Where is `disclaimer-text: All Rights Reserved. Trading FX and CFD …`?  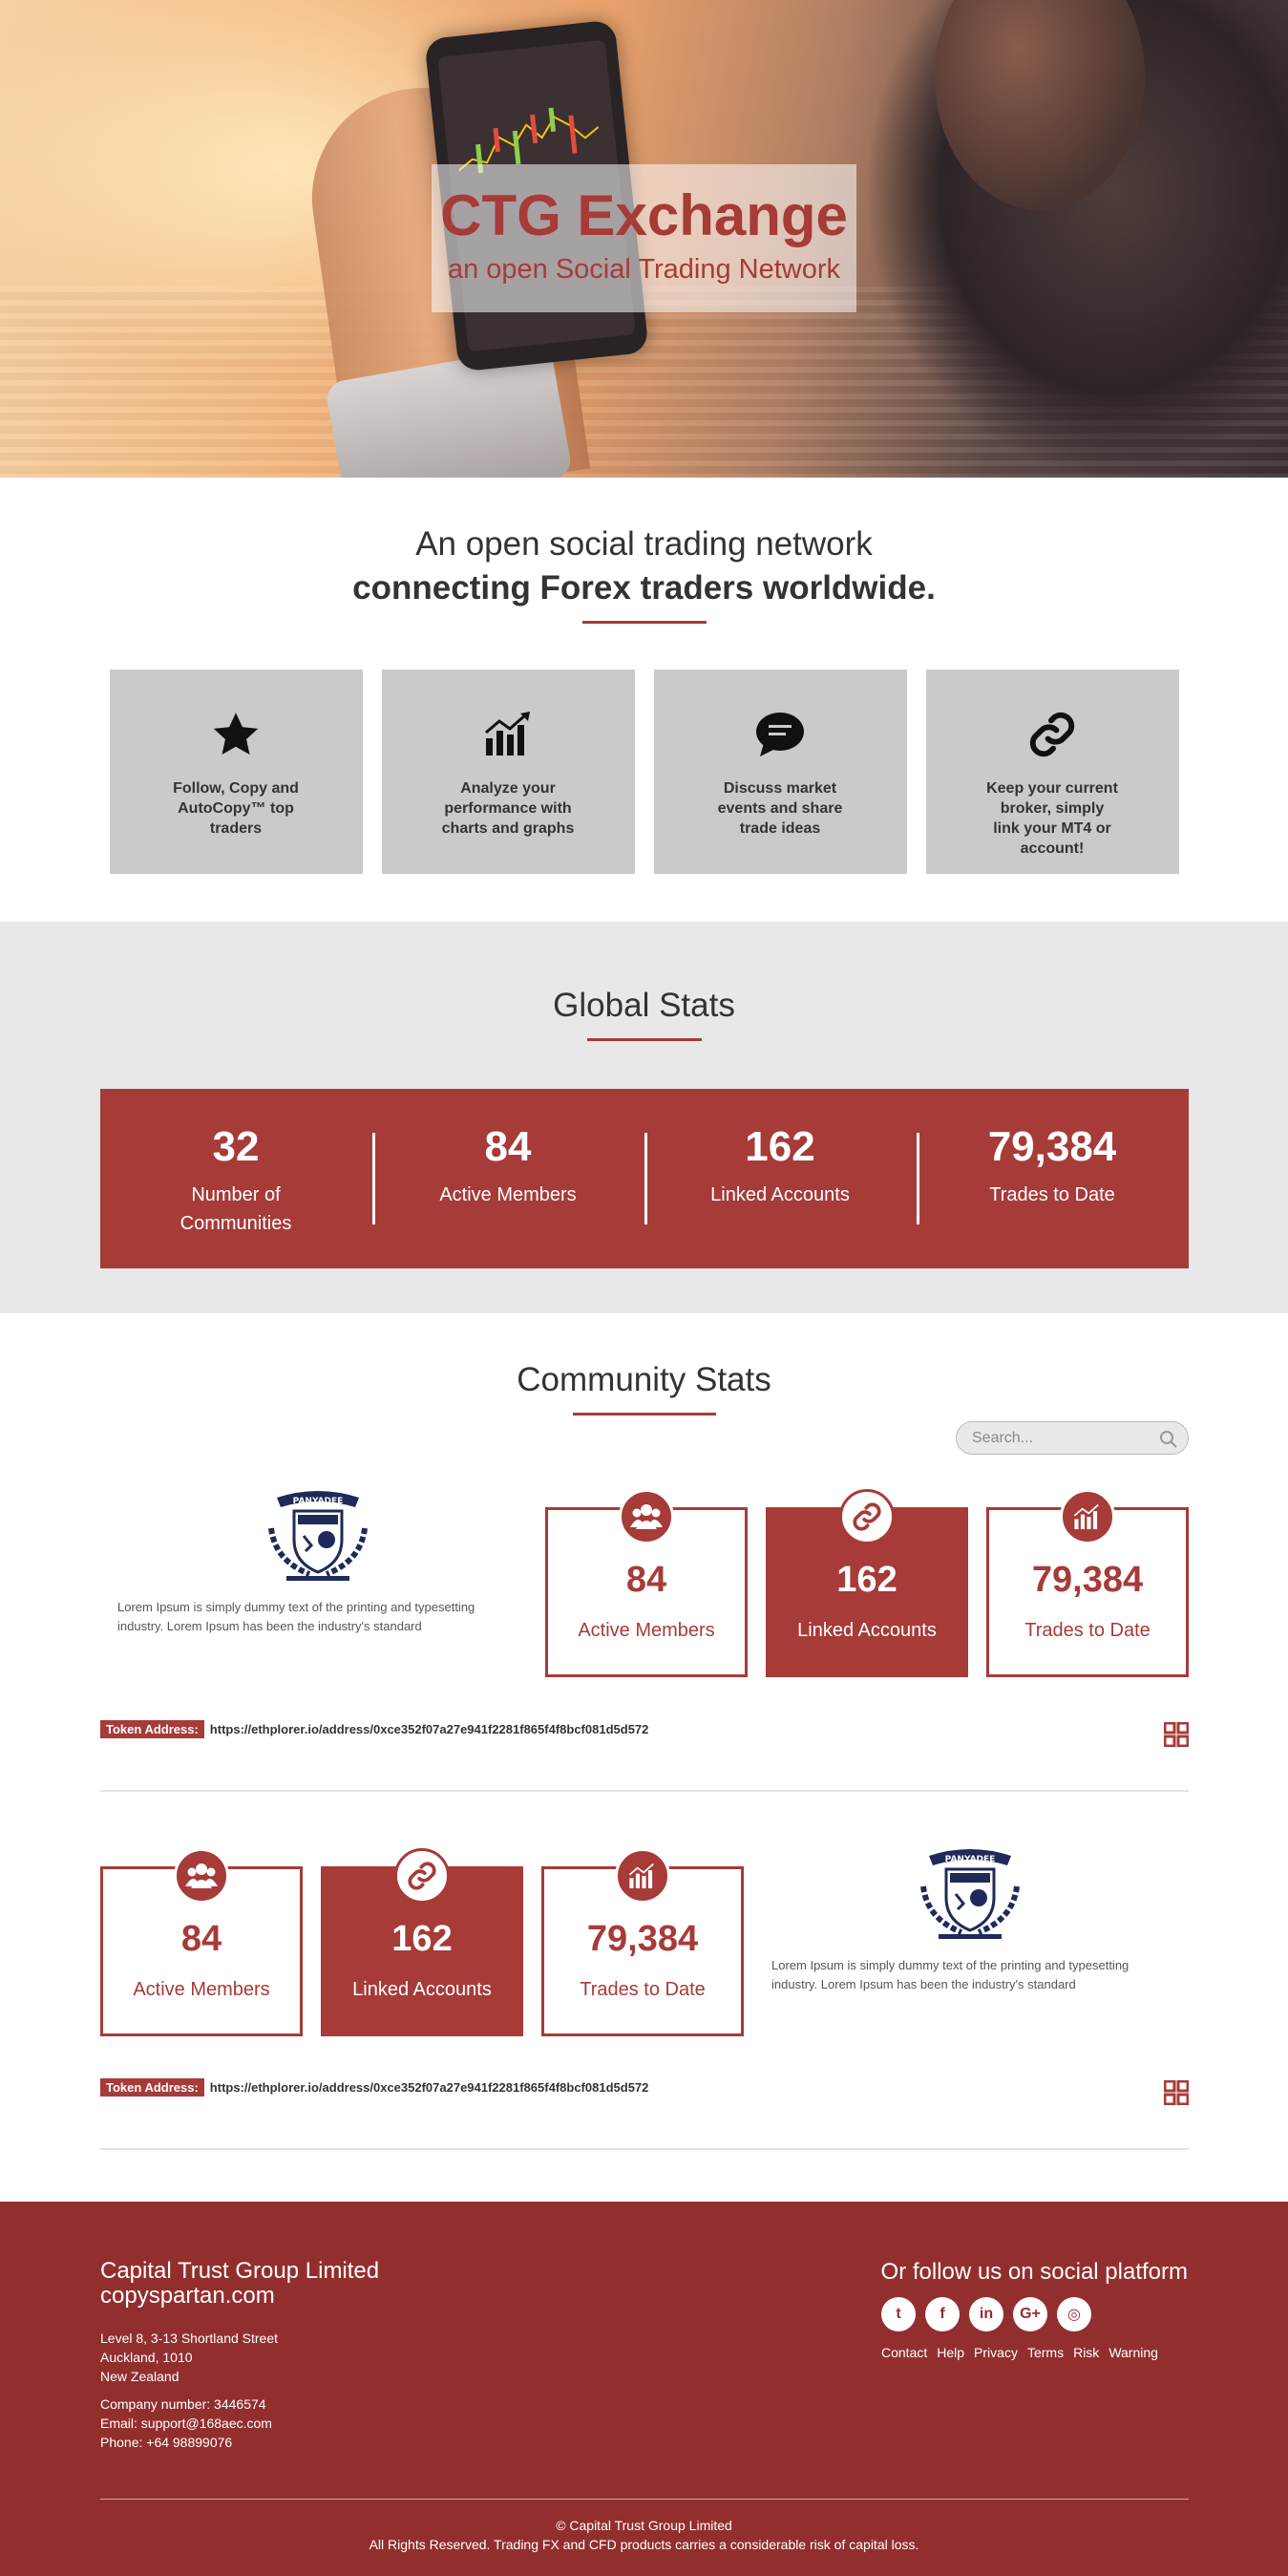
disclaimer-text: All Rights Reserved. Trading FX and CFD … is located at coordinates (644, 2544).